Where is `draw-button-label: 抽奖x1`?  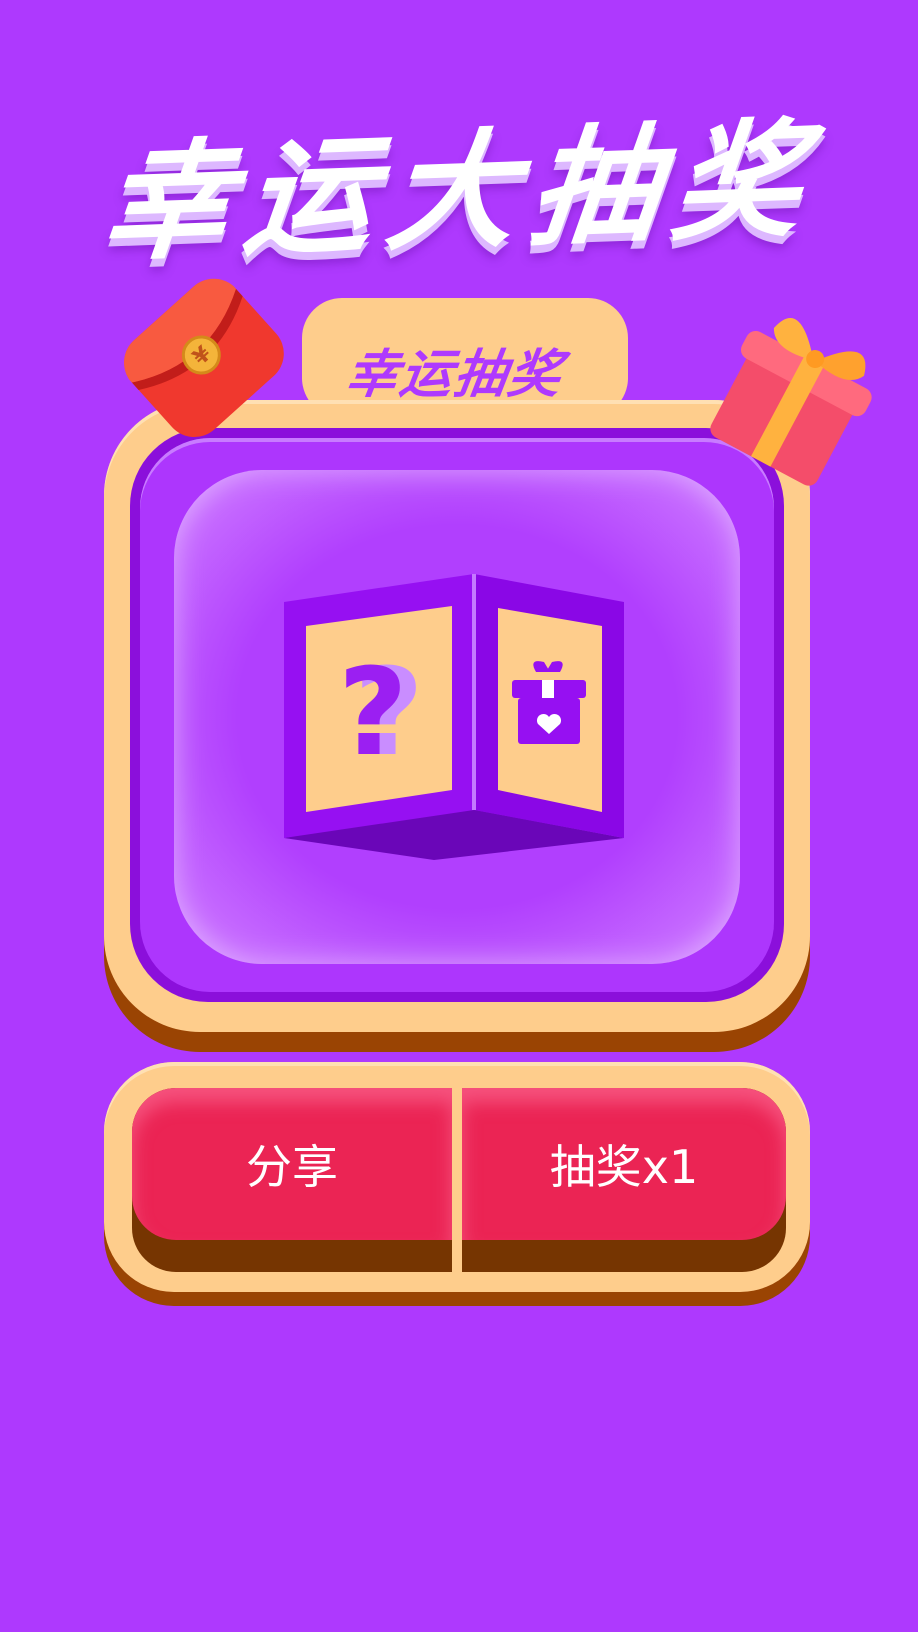
draw-button-label: 抽奖x1 is located at coordinates (624, 1164).